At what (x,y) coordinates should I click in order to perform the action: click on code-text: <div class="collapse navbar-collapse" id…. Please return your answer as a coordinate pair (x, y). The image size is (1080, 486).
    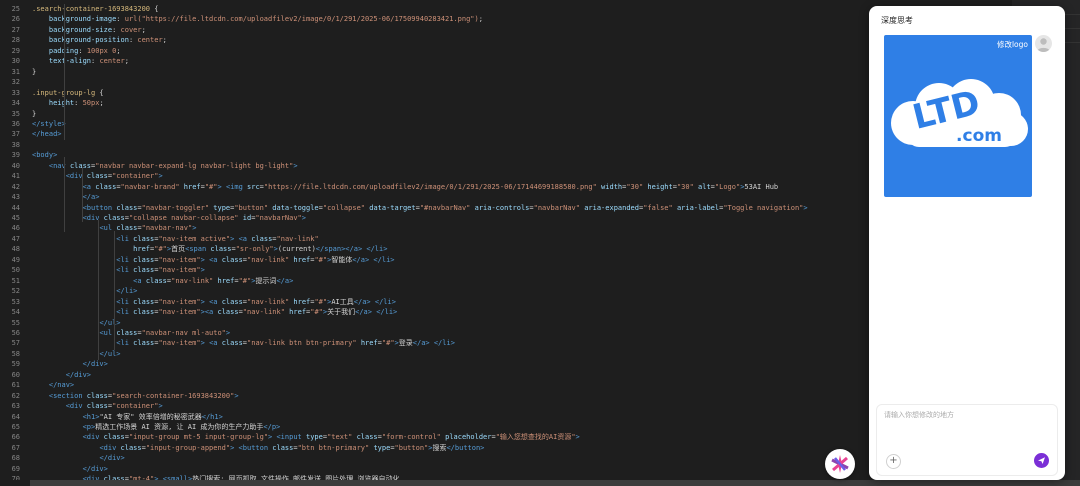
    Looking at the image, I should click on (194, 218).